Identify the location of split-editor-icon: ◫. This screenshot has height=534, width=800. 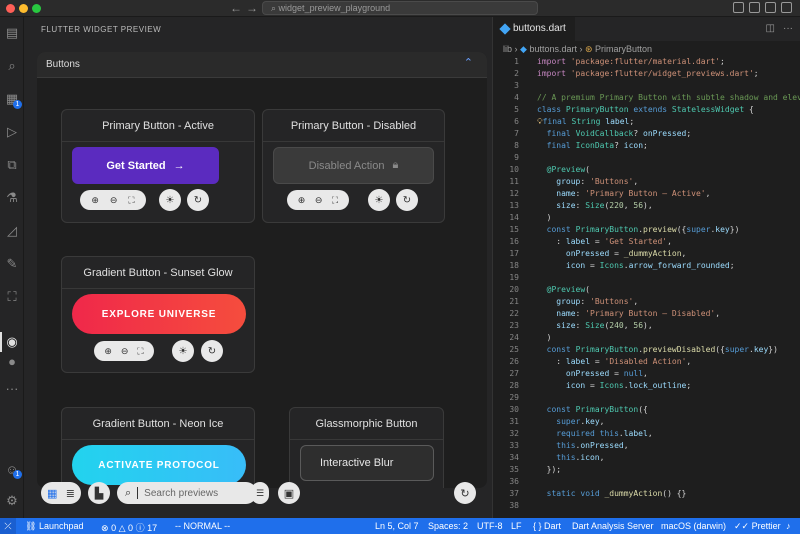
(770, 28).